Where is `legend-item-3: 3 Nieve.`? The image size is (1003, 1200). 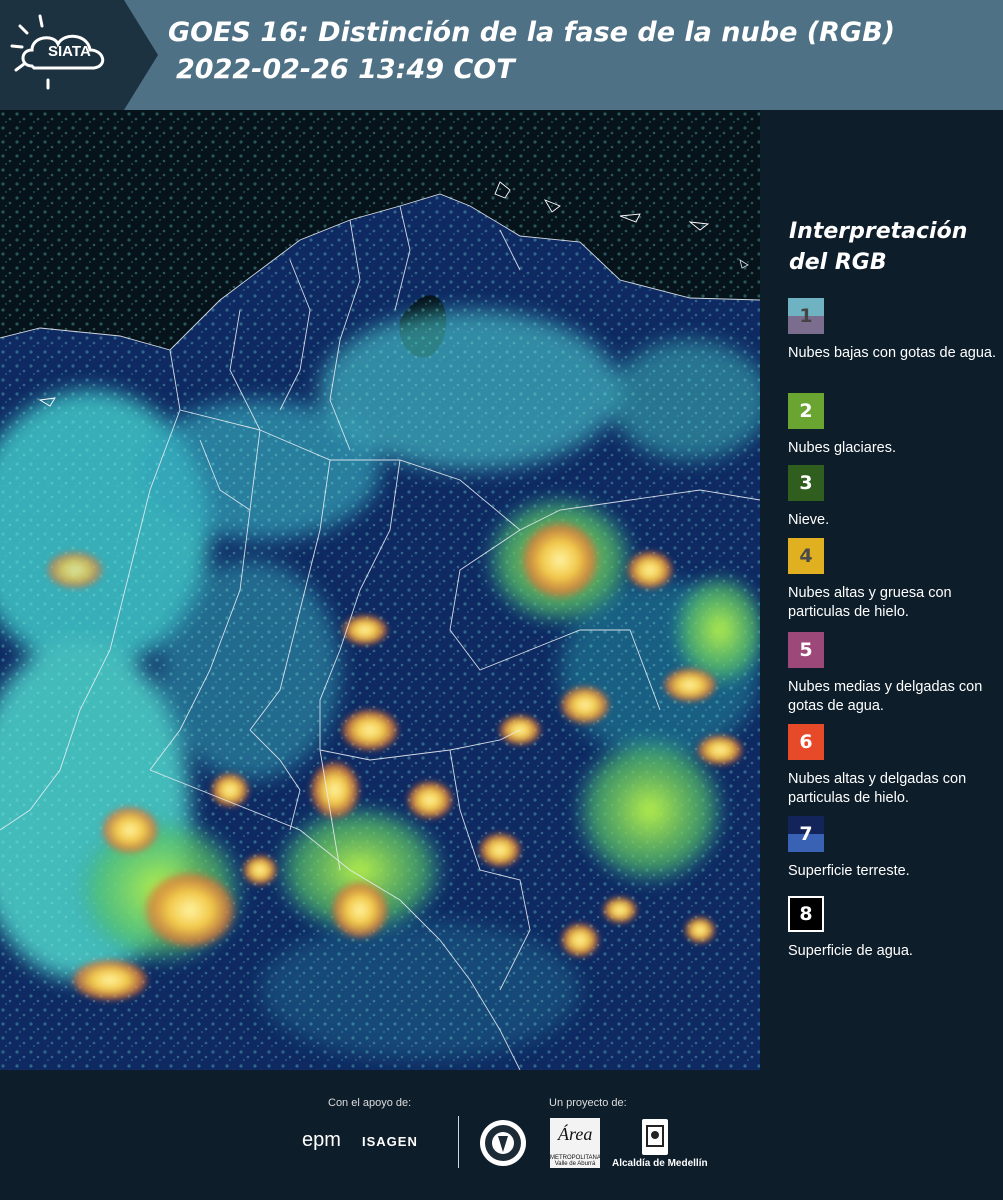 legend-item-3: 3 Nieve. is located at coordinates (893, 497).